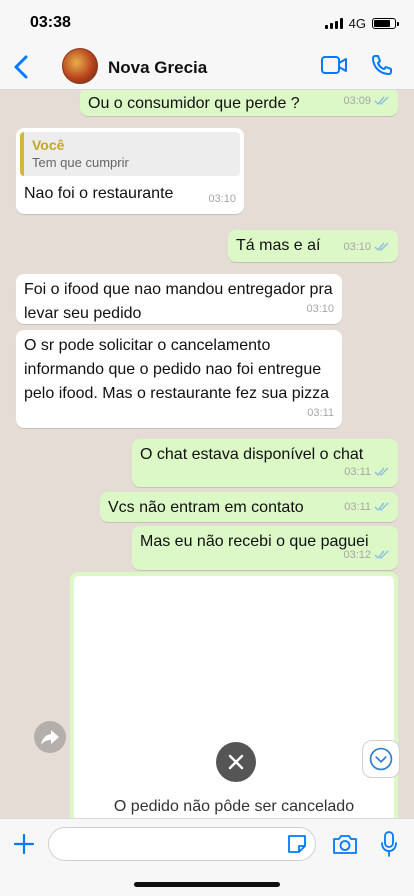  I want to click on message-outgoing: Vcs não entram em contato 03:11, so click(249, 507).